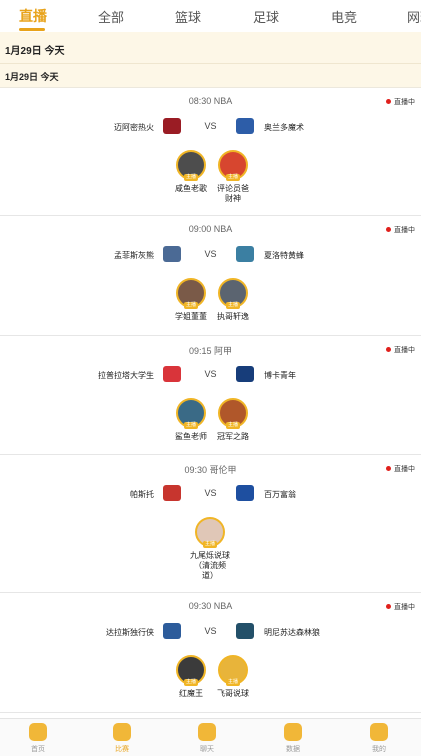  I want to click on bottom-nav: 首页 比赛 聊天 数据 我的, so click(210, 737).